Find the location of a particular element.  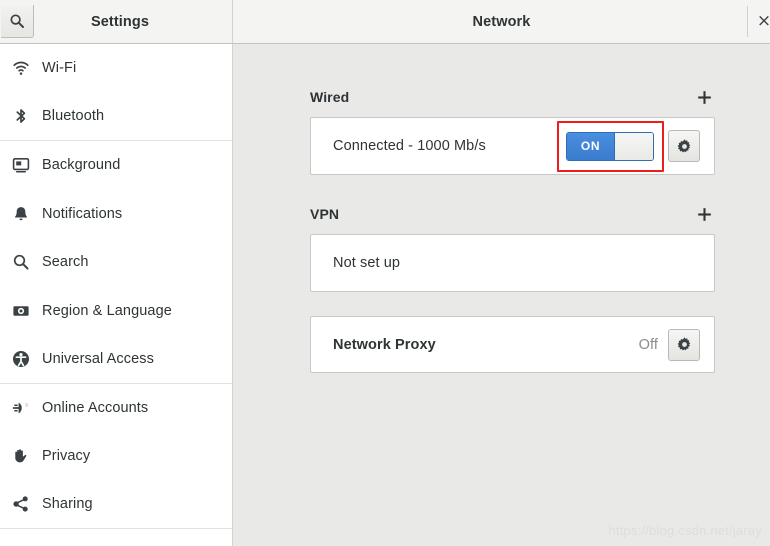

sidebar-item-background: Background is located at coordinates (116, 165).